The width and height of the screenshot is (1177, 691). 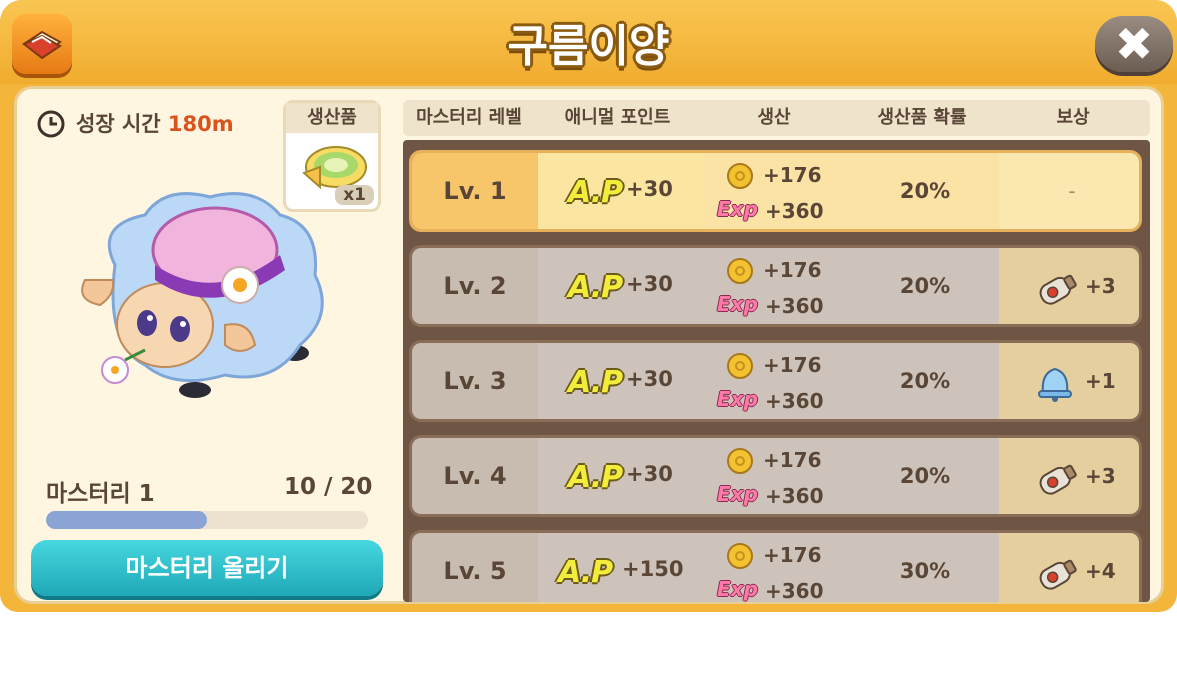 What do you see at coordinates (1100, 571) in the screenshot?
I see `reward-value: +4` at bounding box center [1100, 571].